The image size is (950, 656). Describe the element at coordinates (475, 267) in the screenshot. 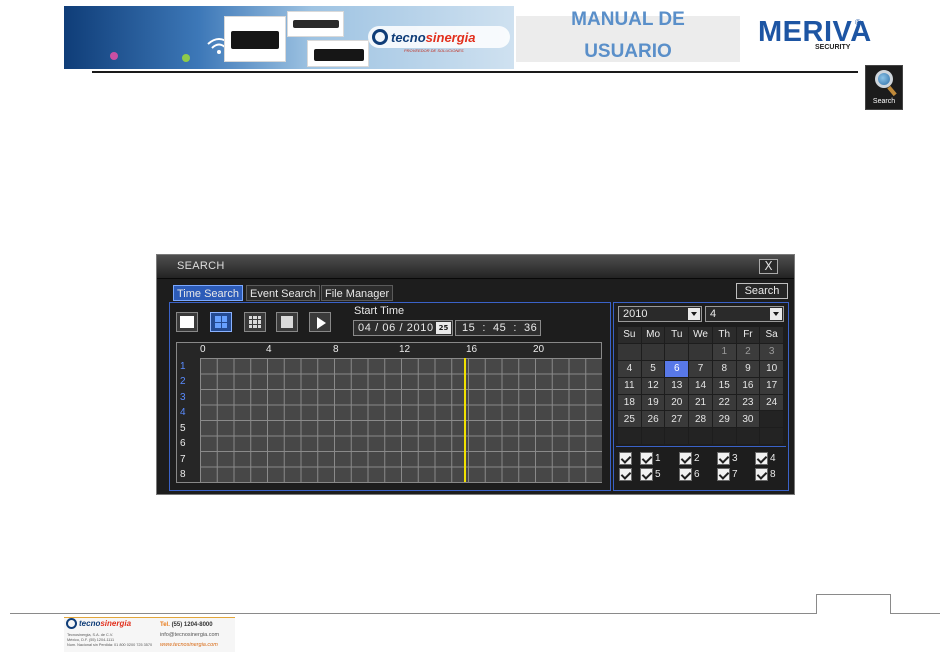

I see `dialog-titlebar: SEARCH X` at that location.